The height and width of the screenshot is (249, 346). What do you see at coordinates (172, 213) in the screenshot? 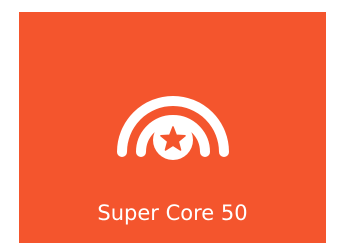
I see `tile-label: Super Core 50` at bounding box center [172, 213].